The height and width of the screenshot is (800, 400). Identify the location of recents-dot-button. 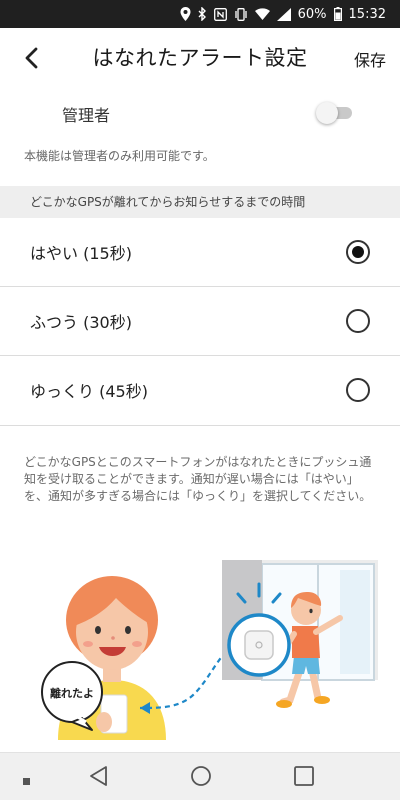
(27, 781).